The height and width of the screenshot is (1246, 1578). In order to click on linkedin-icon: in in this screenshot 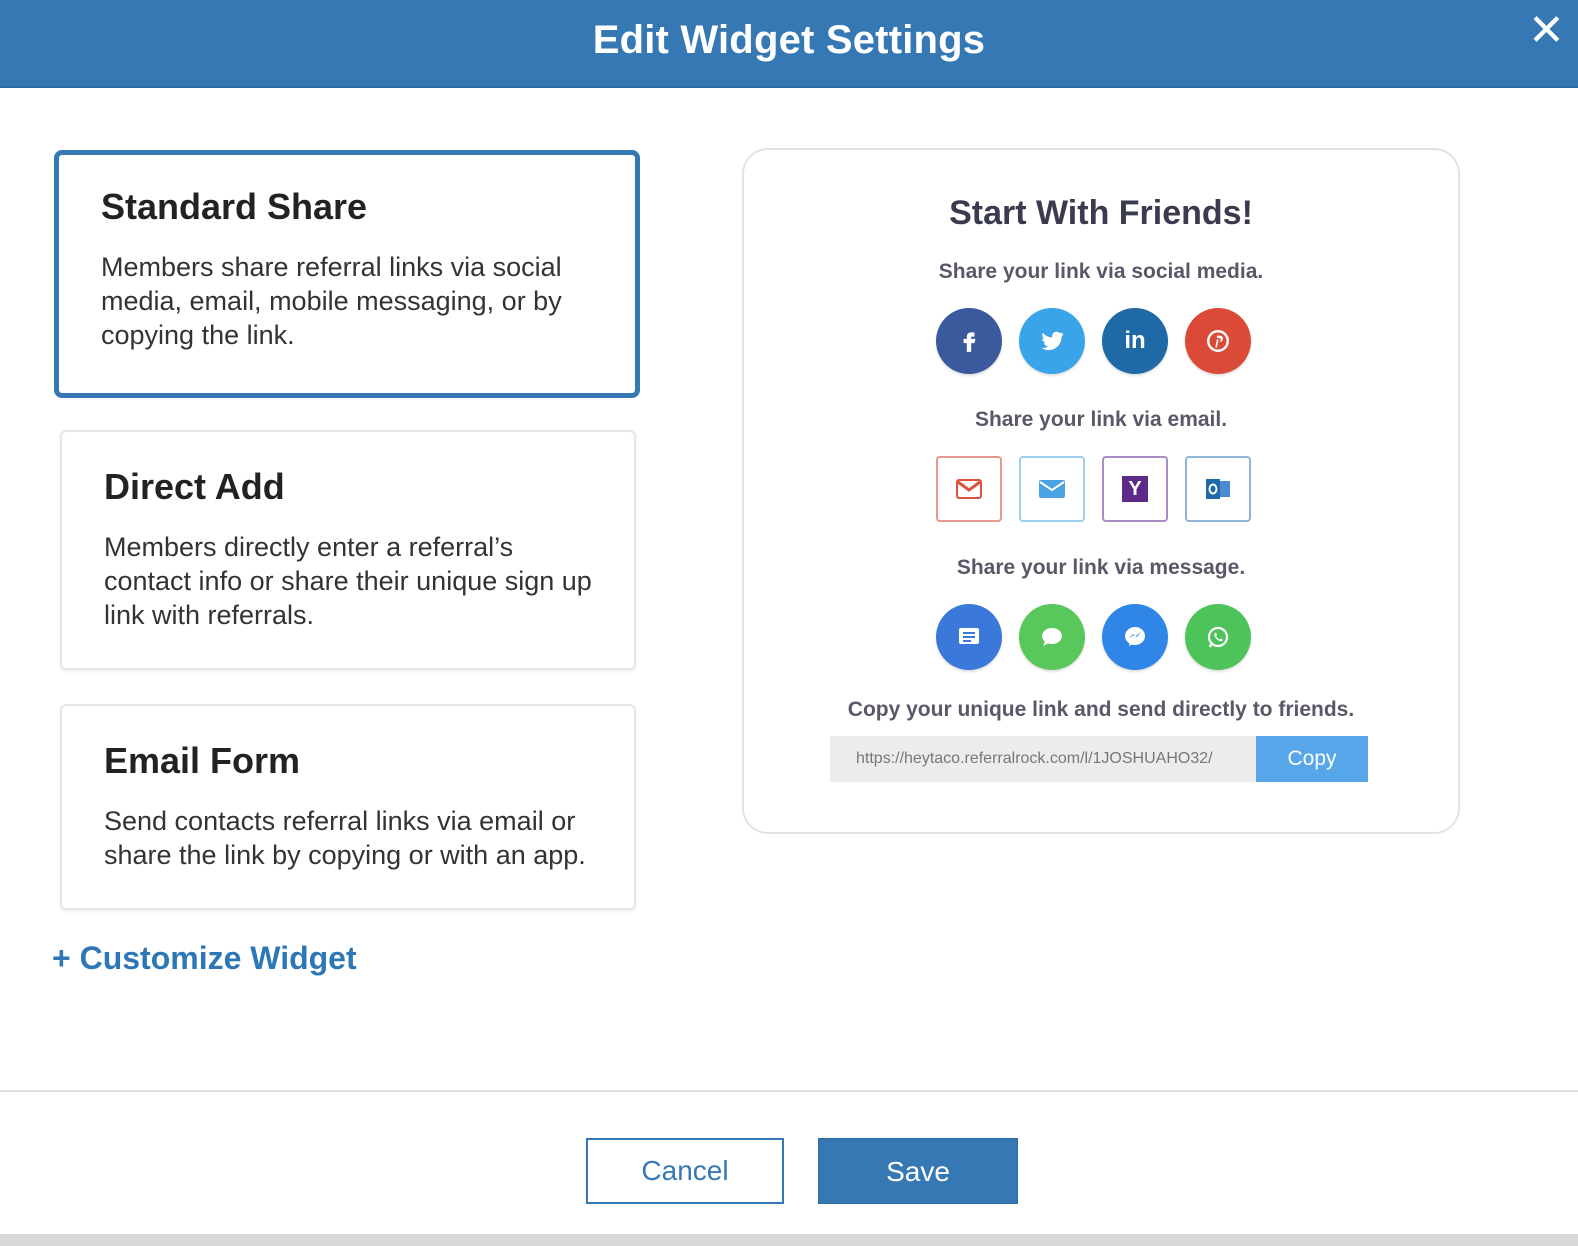, I will do `click(1135, 341)`.